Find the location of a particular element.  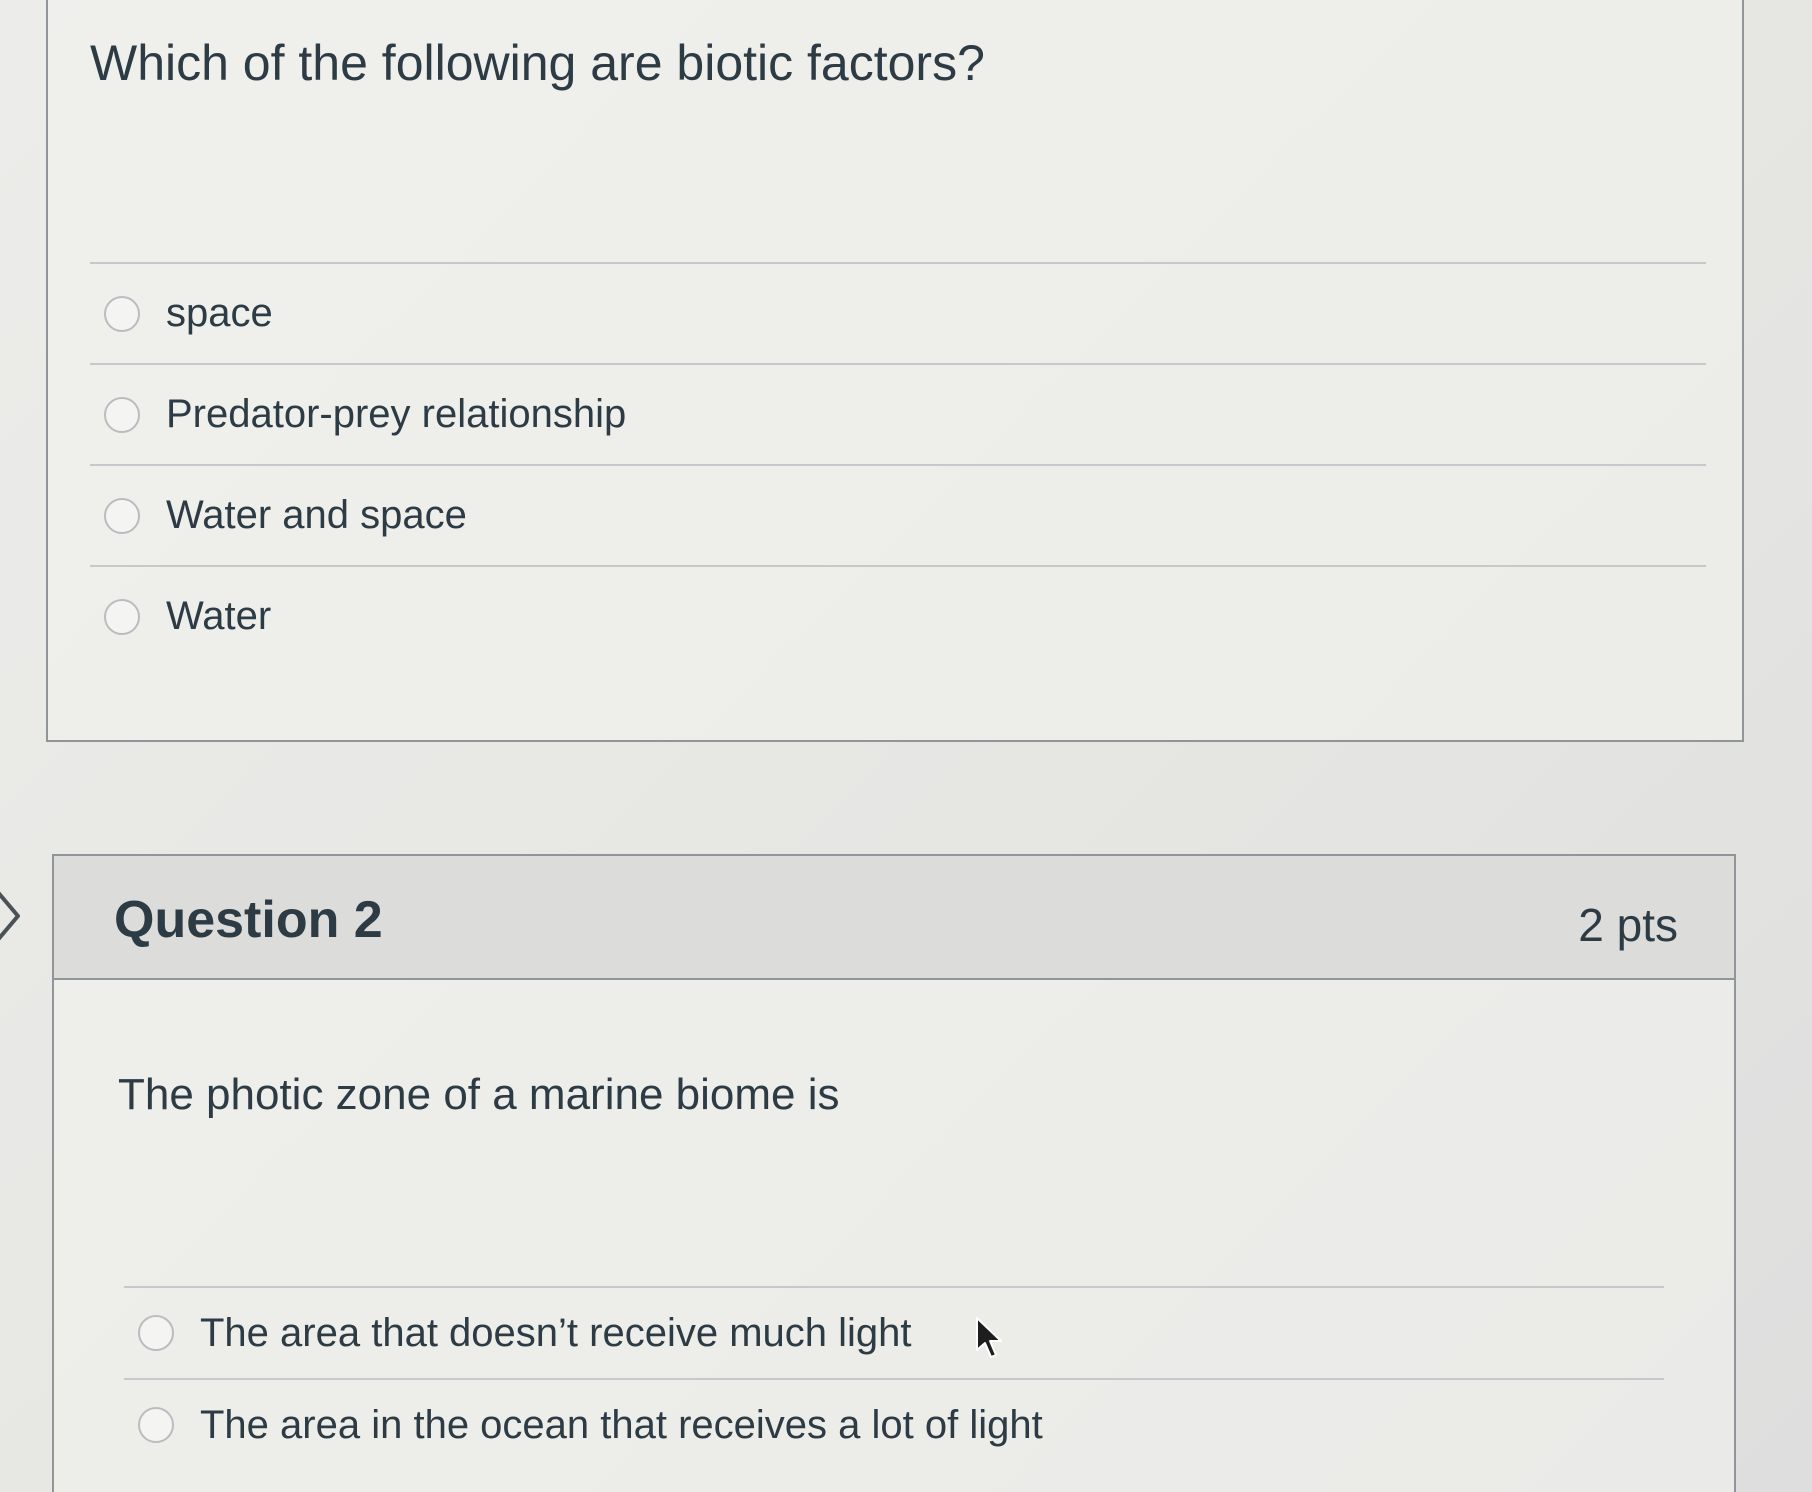

answer-label: Predator-prey relationship is located at coordinates (396, 414).